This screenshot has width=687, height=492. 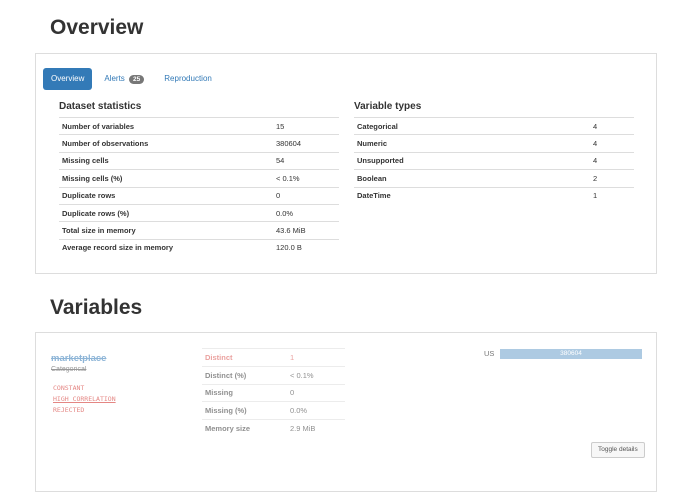 I want to click on stat-value: 54, so click(x=306, y=160).